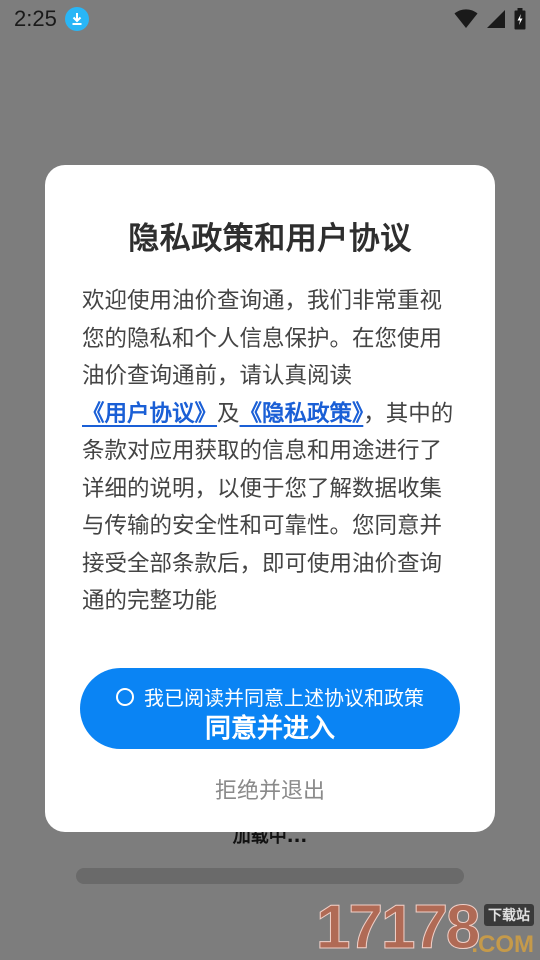  What do you see at coordinates (520, 19) in the screenshot?
I see `battery-icon` at bounding box center [520, 19].